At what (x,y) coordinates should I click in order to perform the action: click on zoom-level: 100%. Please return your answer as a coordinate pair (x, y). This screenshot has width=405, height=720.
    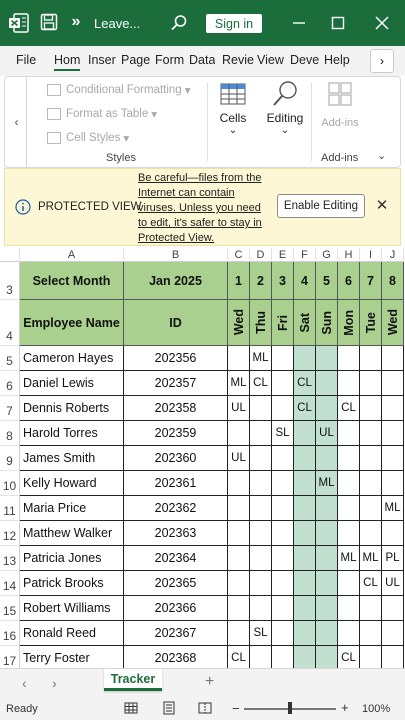
    Looking at the image, I should click on (376, 709).